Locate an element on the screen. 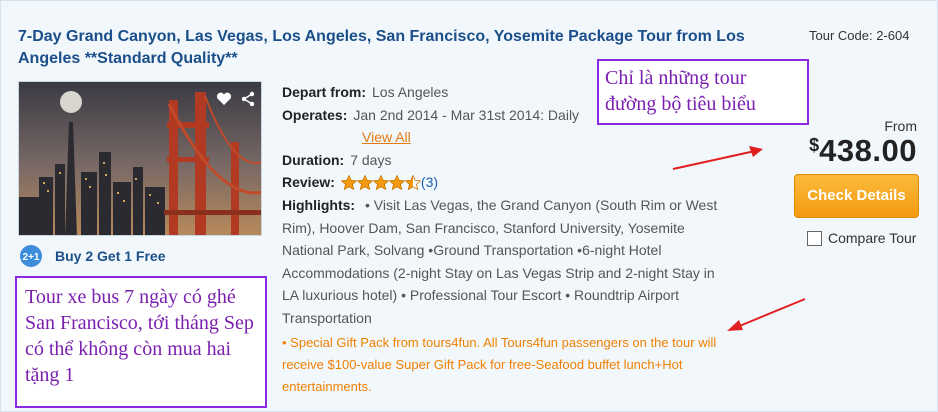 The height and width of the screenshot is (412, 938). compare-label: Compare Tour is located at coordinates (872, 238).